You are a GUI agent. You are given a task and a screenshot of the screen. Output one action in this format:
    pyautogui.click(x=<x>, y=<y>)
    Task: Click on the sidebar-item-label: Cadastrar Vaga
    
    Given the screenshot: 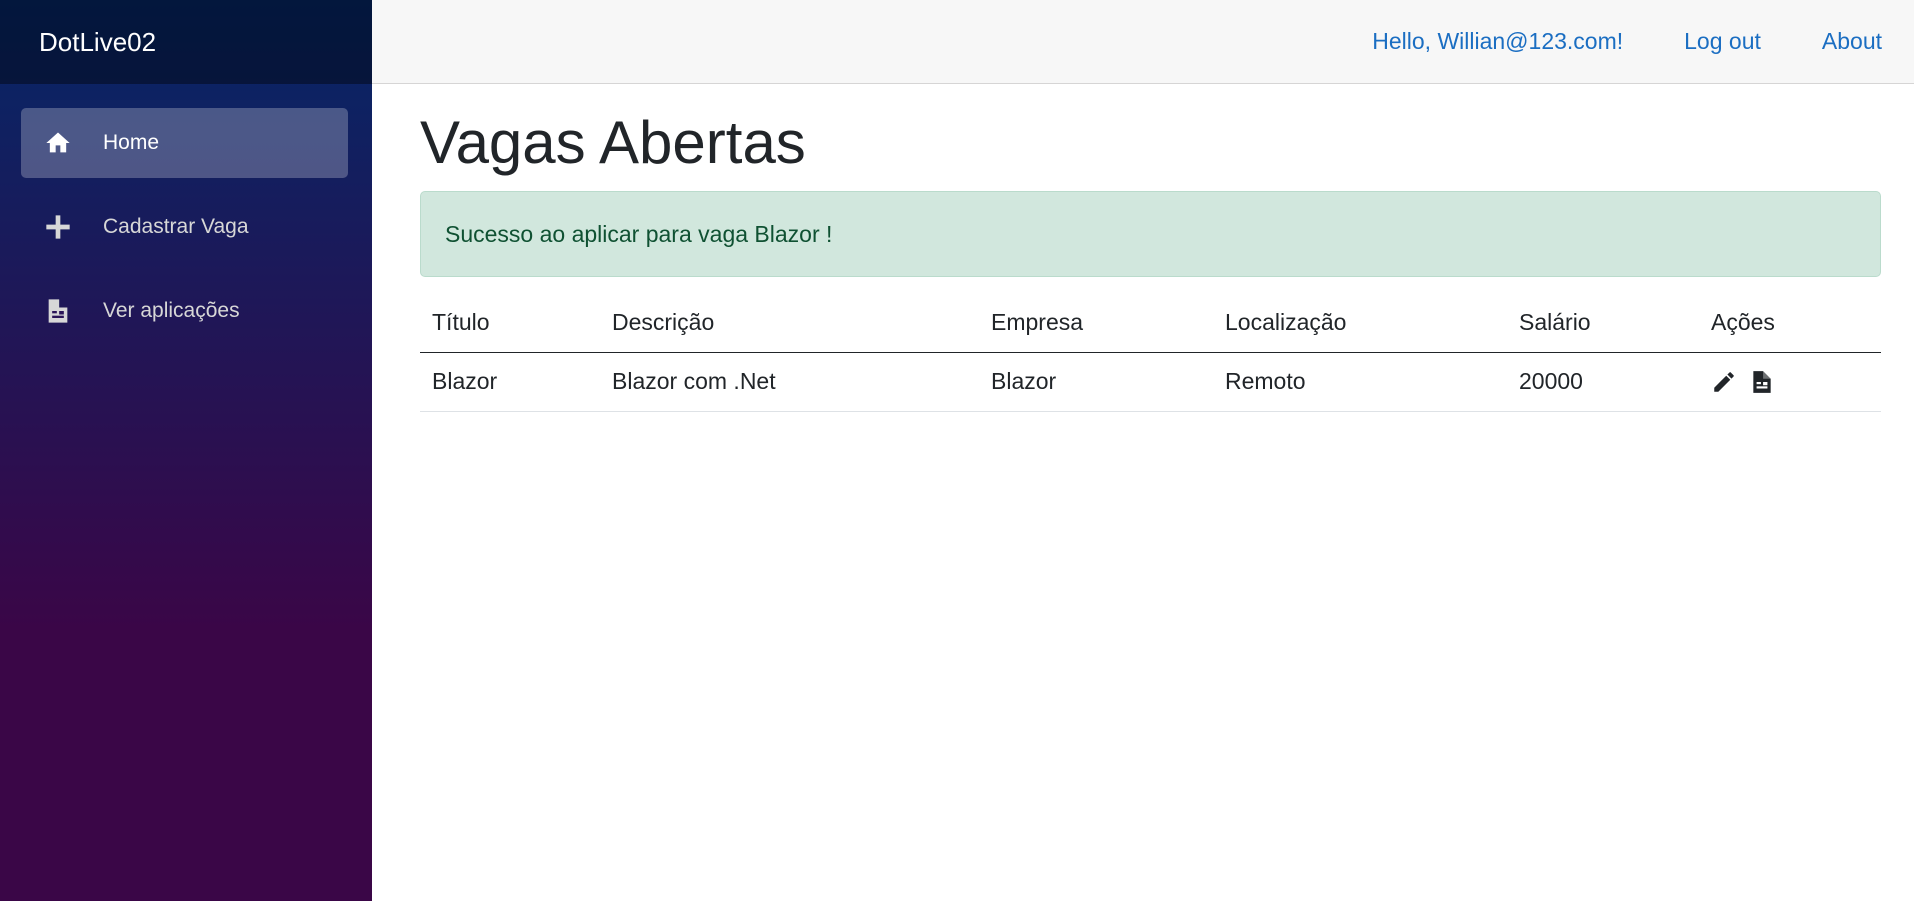 What is the action you would take?
    pyautogui.click(x=176, y=226)
    